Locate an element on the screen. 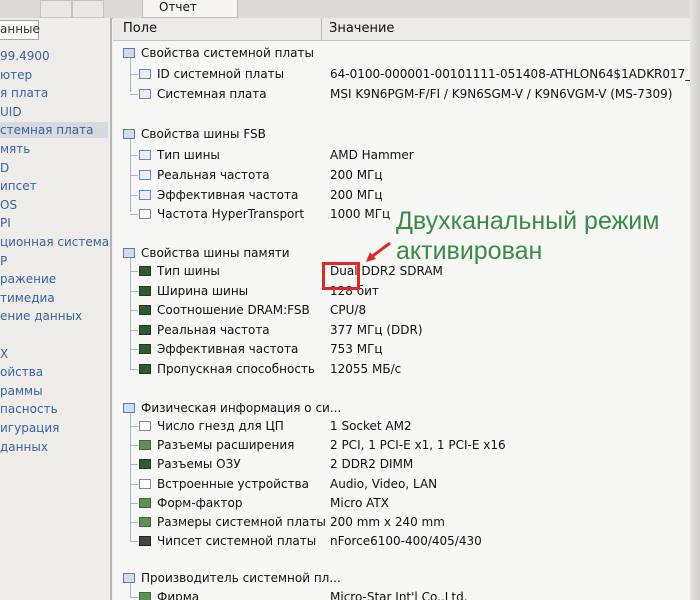 The height and width of the screenshot is (600, 700). field-value: 2 DDR2 DIMM is located at coordinates (372, 464).